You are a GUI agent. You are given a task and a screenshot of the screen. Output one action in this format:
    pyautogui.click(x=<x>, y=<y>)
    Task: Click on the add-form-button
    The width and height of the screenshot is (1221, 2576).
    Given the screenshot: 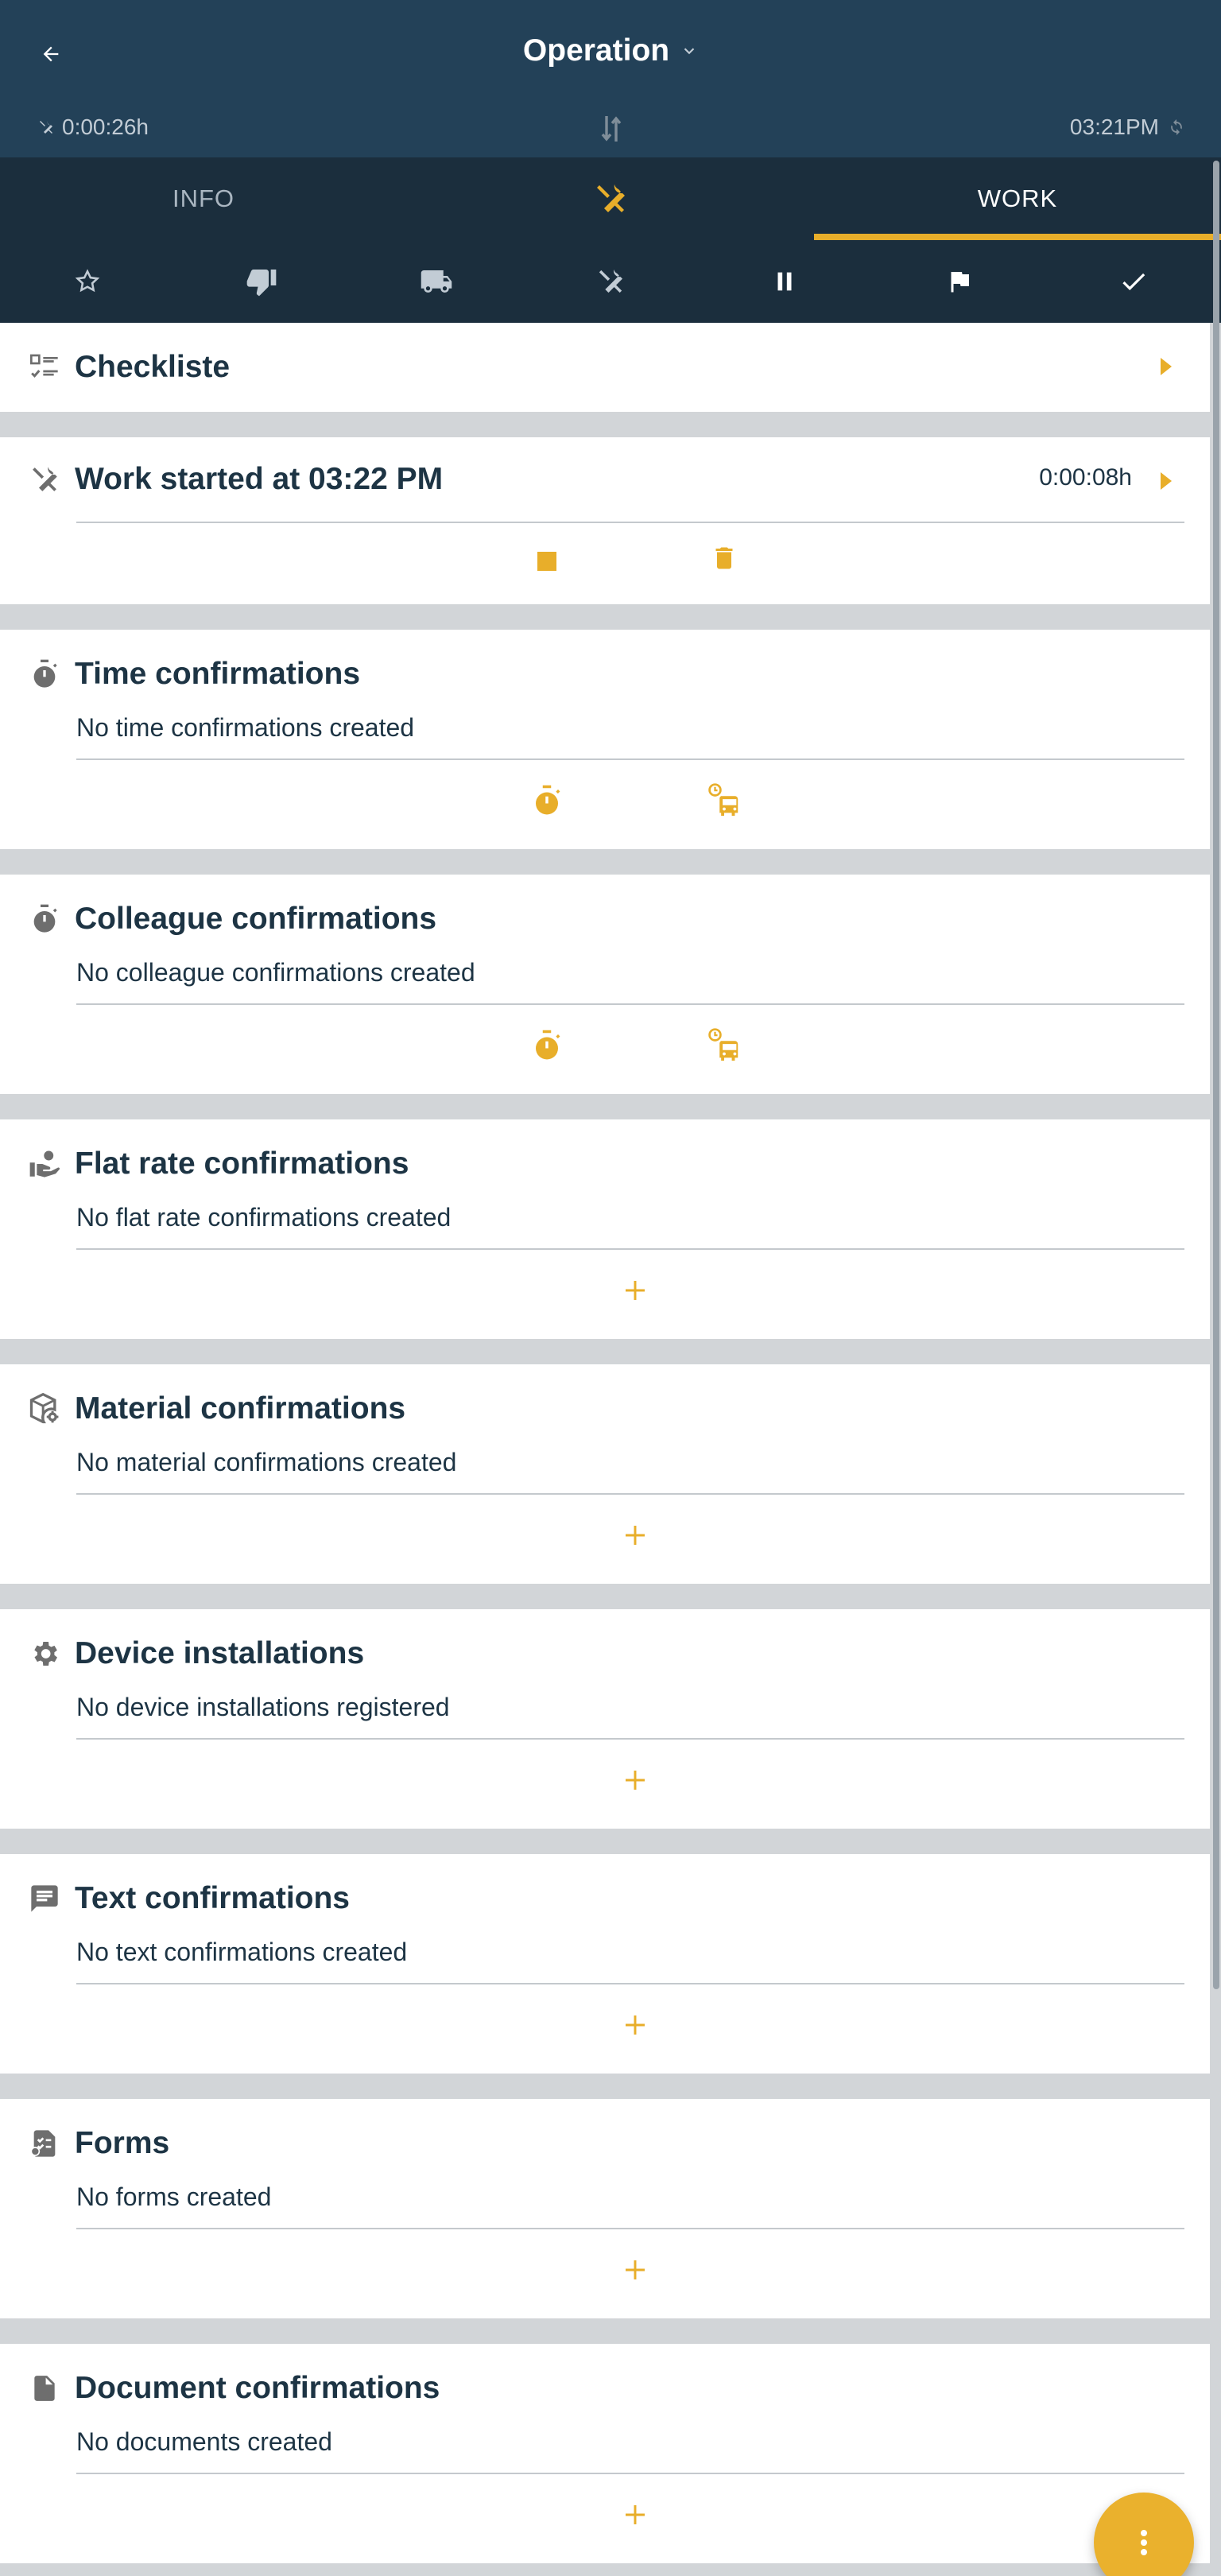 What is the action you would take?
    pyautogui.click(x=635, y=2270)
    